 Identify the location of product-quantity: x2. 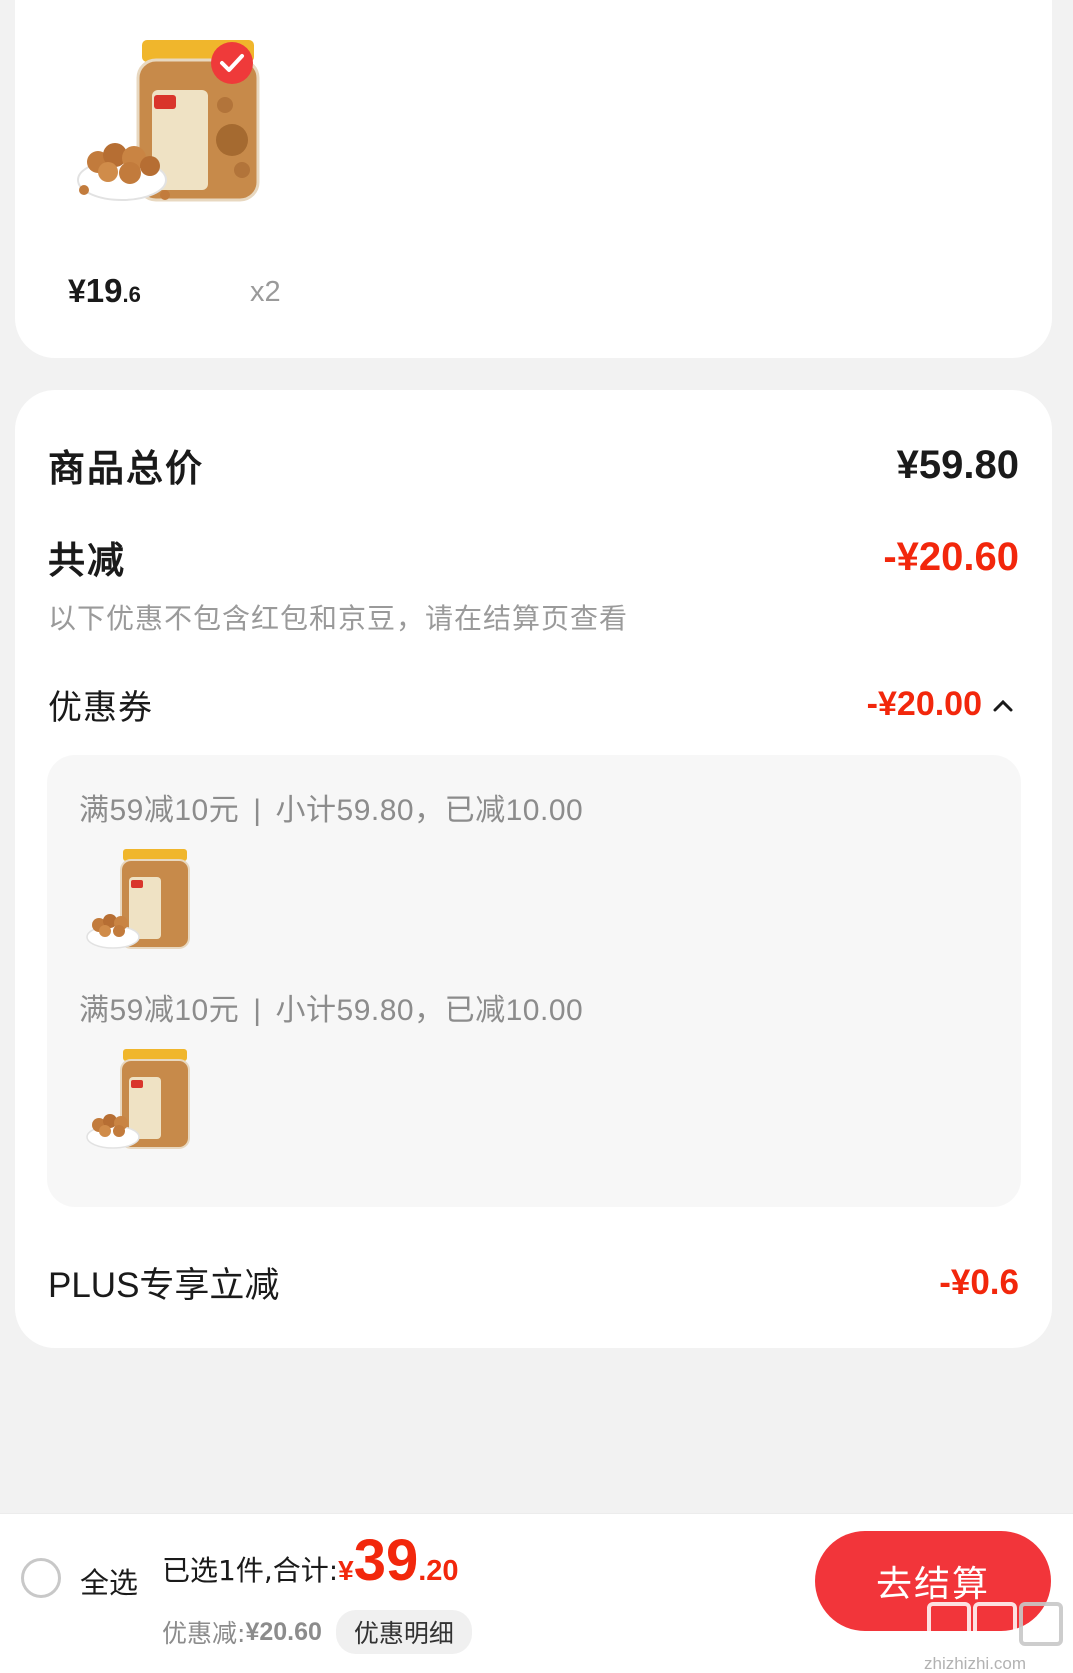
(265, 292).